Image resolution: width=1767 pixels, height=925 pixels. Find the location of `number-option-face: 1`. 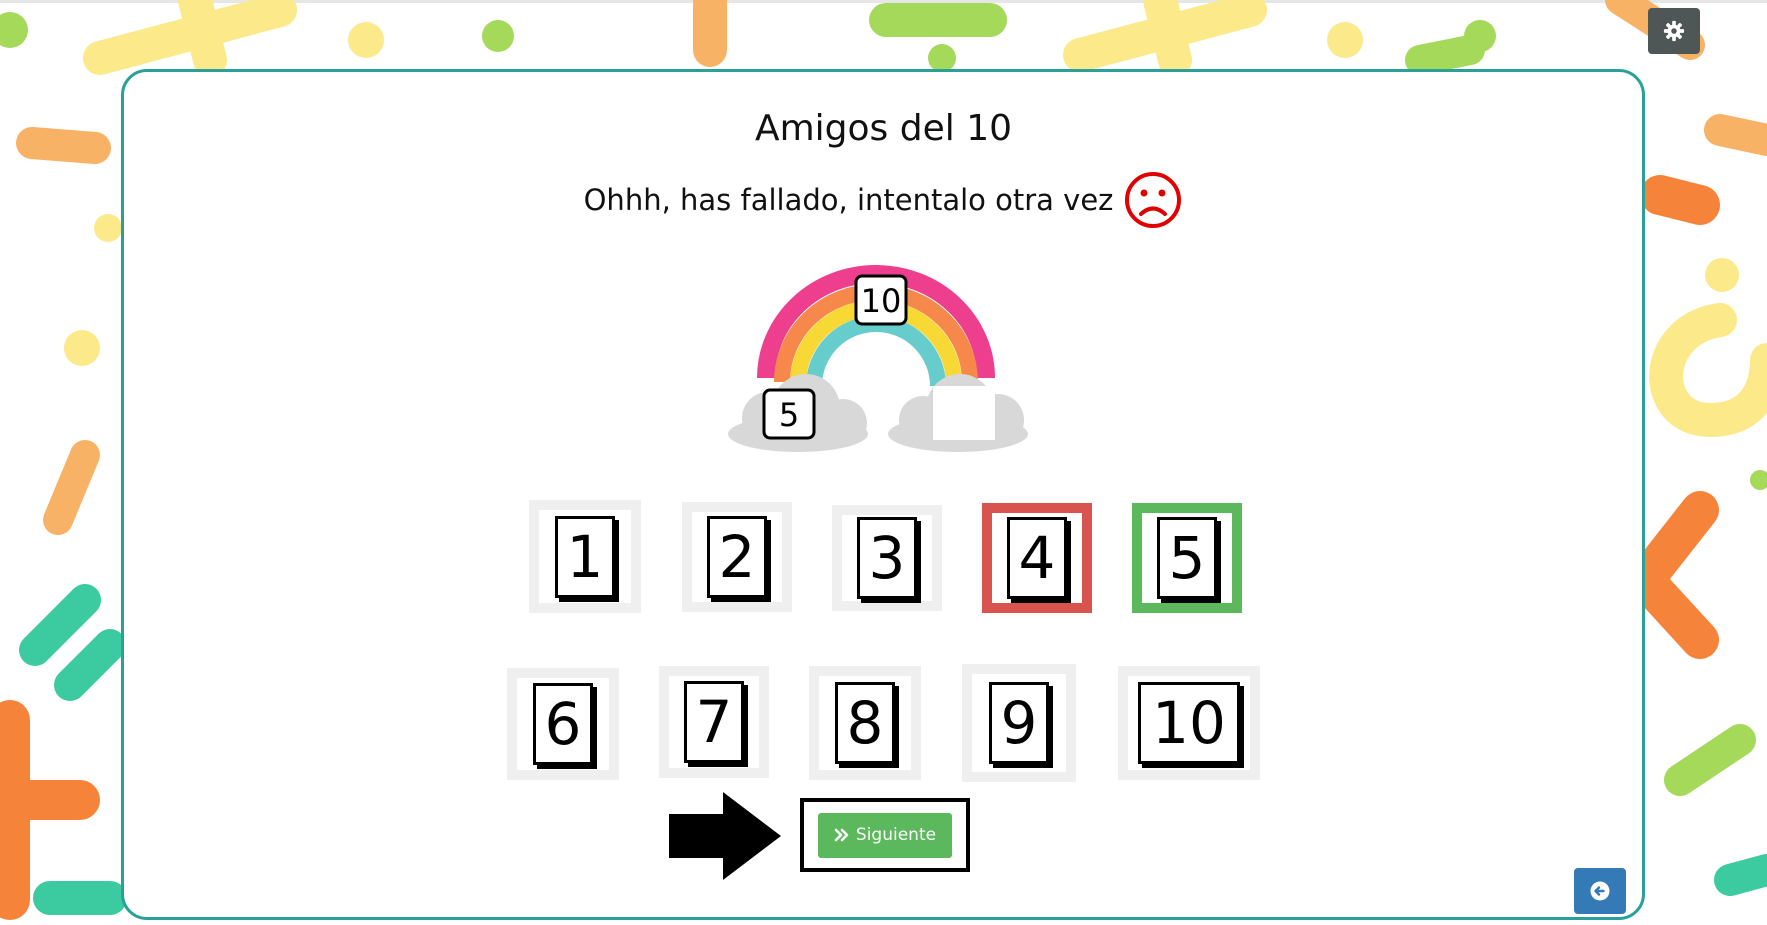

number-option-face: 1 is located at coordinates (585, 556).